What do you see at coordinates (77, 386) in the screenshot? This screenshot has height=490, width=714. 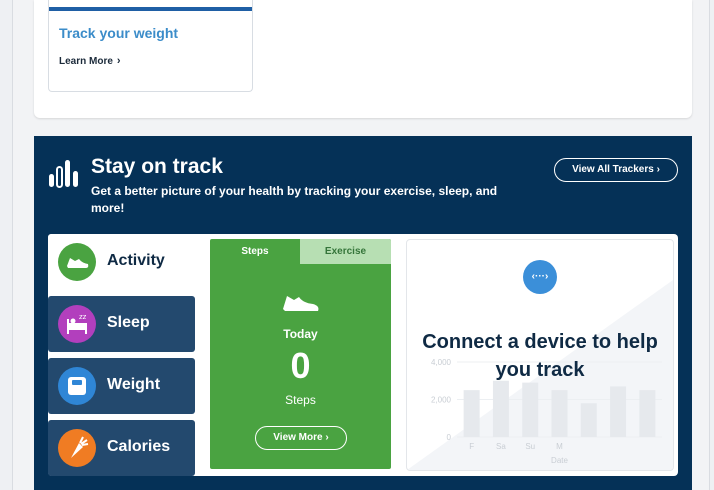 I see `scale-icon` at bounding box center [77, 386].